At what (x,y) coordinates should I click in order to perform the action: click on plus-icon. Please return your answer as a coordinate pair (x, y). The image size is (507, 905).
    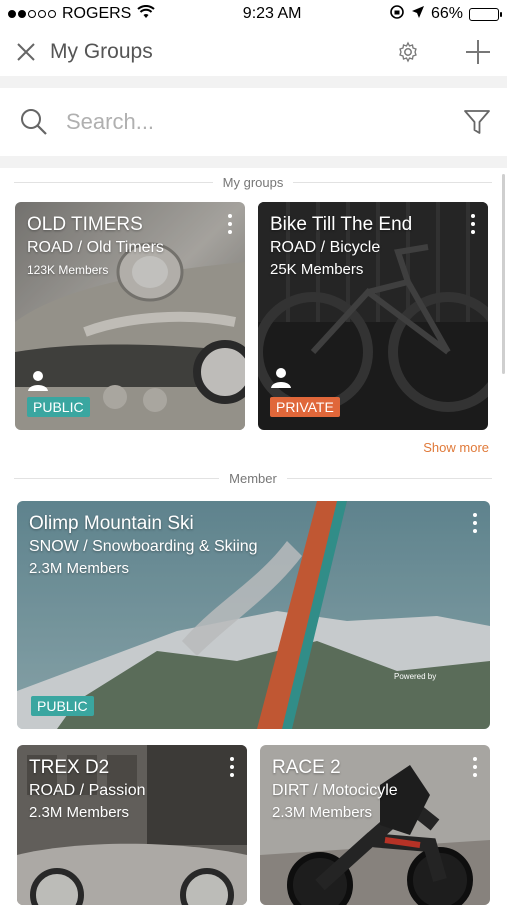
    Looking at the image, I should click on (478, 52).